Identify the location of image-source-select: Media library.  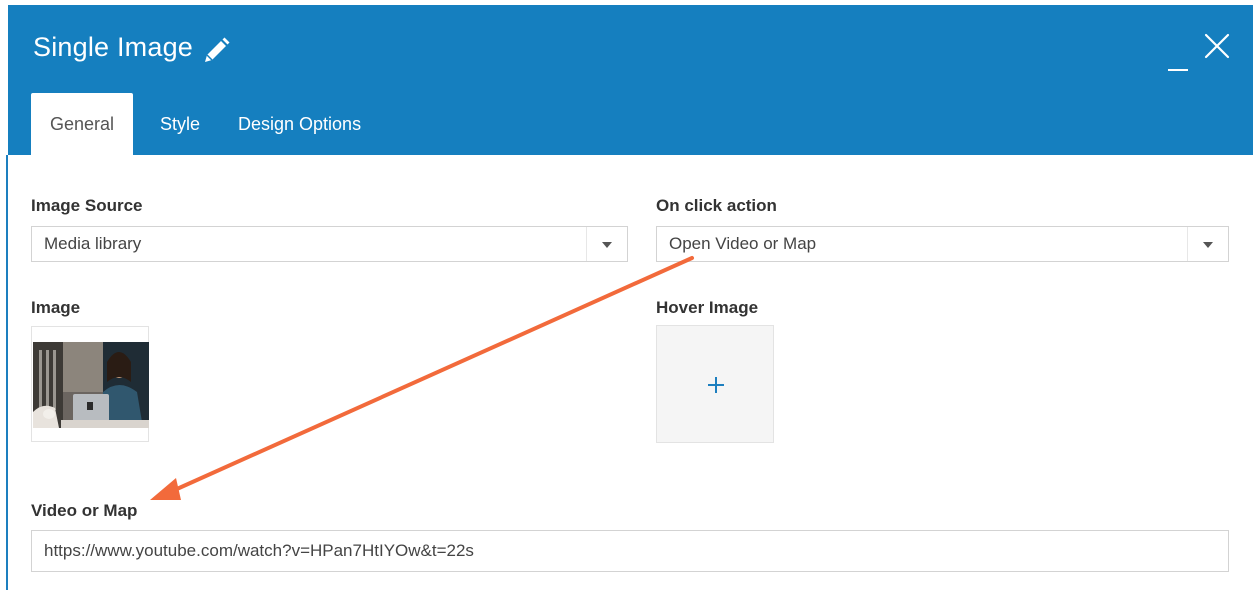
(329, 244).